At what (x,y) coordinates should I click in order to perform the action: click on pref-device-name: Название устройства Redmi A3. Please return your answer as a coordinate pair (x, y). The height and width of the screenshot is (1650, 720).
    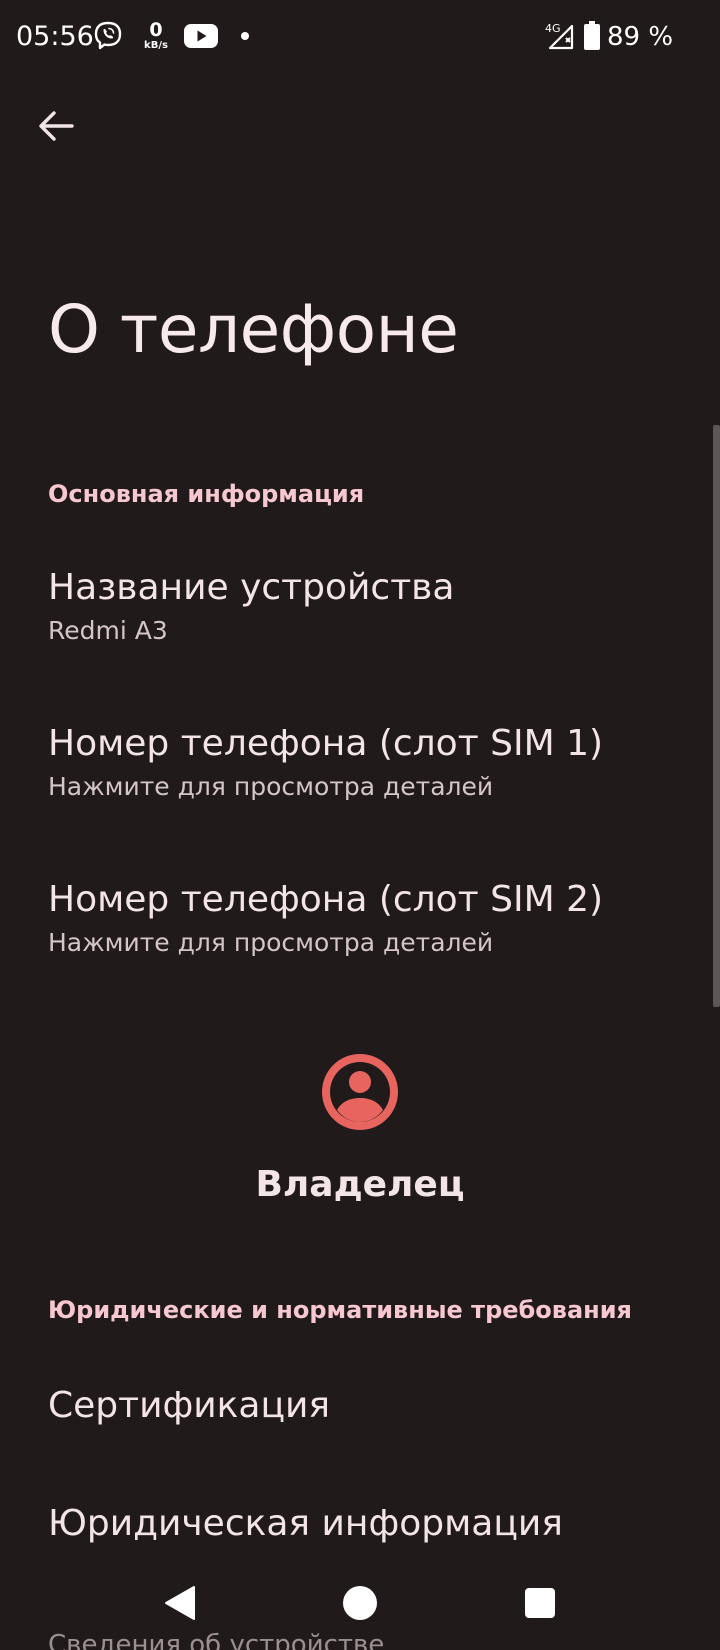
    Looking at the image, I should click on (350, 616).